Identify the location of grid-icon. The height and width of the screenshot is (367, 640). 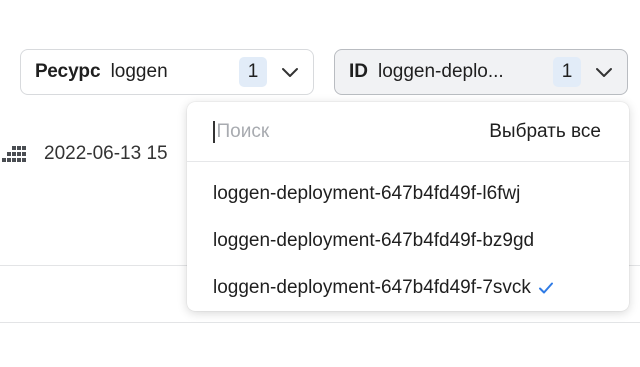
(14, 154).